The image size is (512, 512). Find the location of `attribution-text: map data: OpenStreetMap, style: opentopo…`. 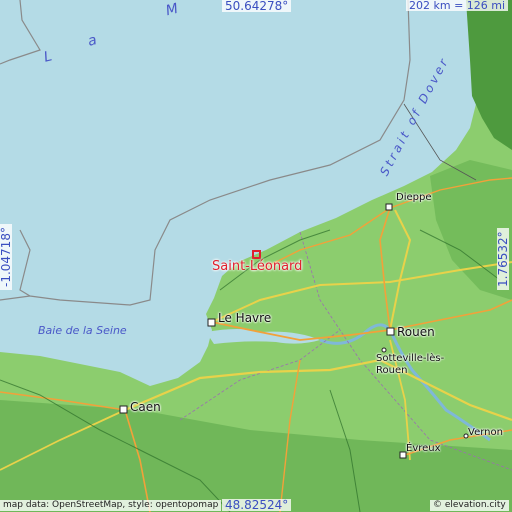

attribution-text: map data: OpenStreetMap, style: opentopo… is located at coordinates (111, 505).